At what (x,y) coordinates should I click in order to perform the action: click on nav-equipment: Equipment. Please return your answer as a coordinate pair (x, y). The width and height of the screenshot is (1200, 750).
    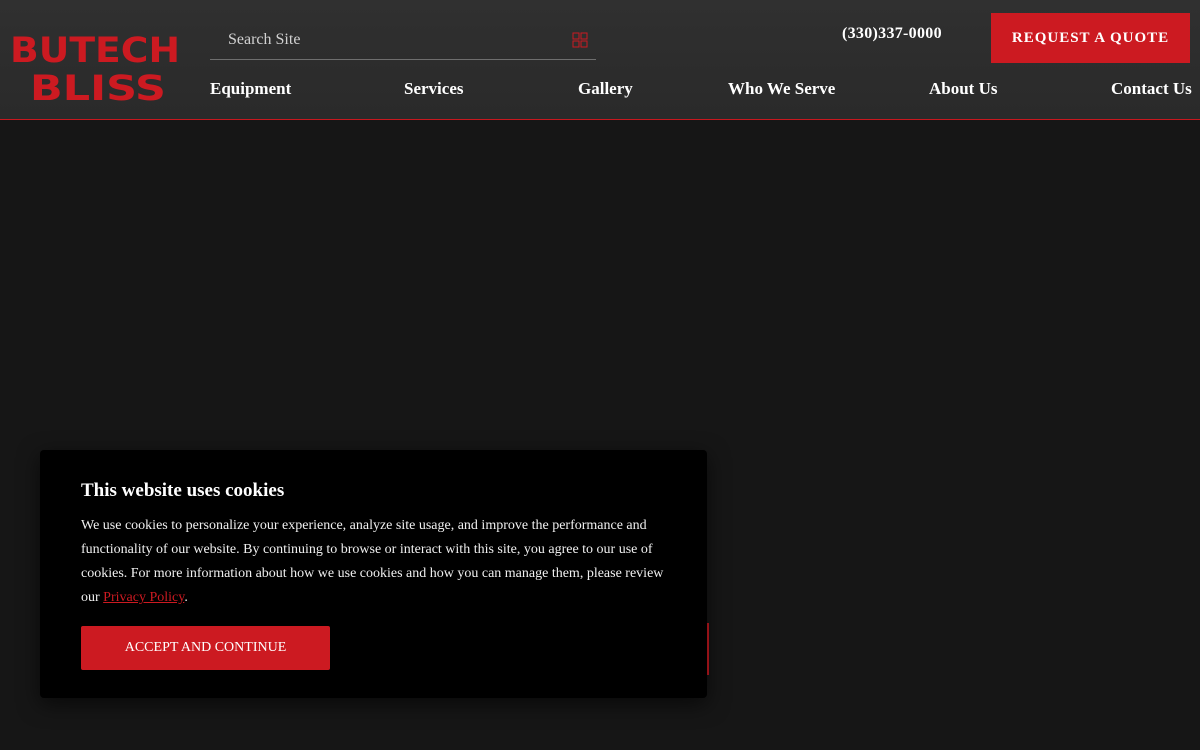
    Looking at the image, I should click on (250, 89).